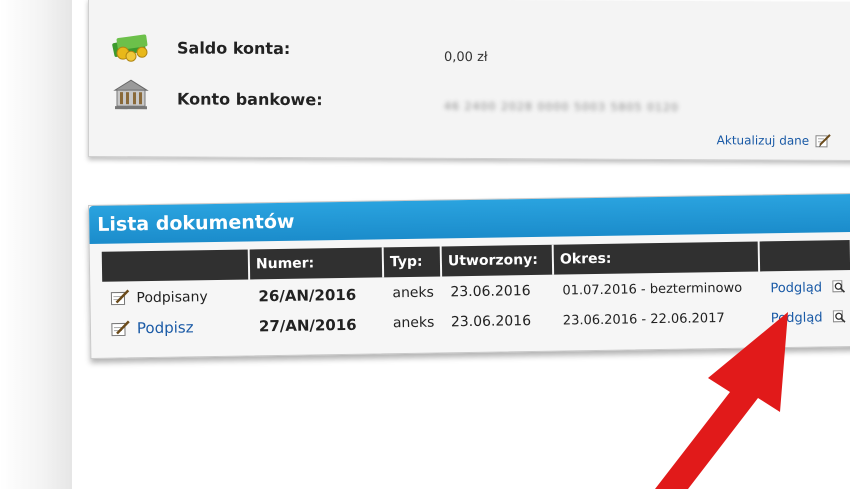 The image size is (850, 489). I want to click on document-number: 26/AN/2016, so click(307, 295).